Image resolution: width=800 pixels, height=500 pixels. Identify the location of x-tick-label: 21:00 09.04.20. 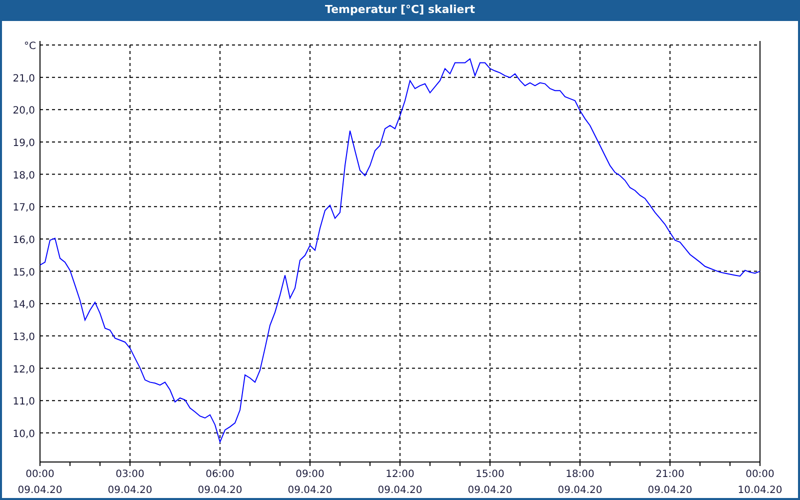
(670, 482).